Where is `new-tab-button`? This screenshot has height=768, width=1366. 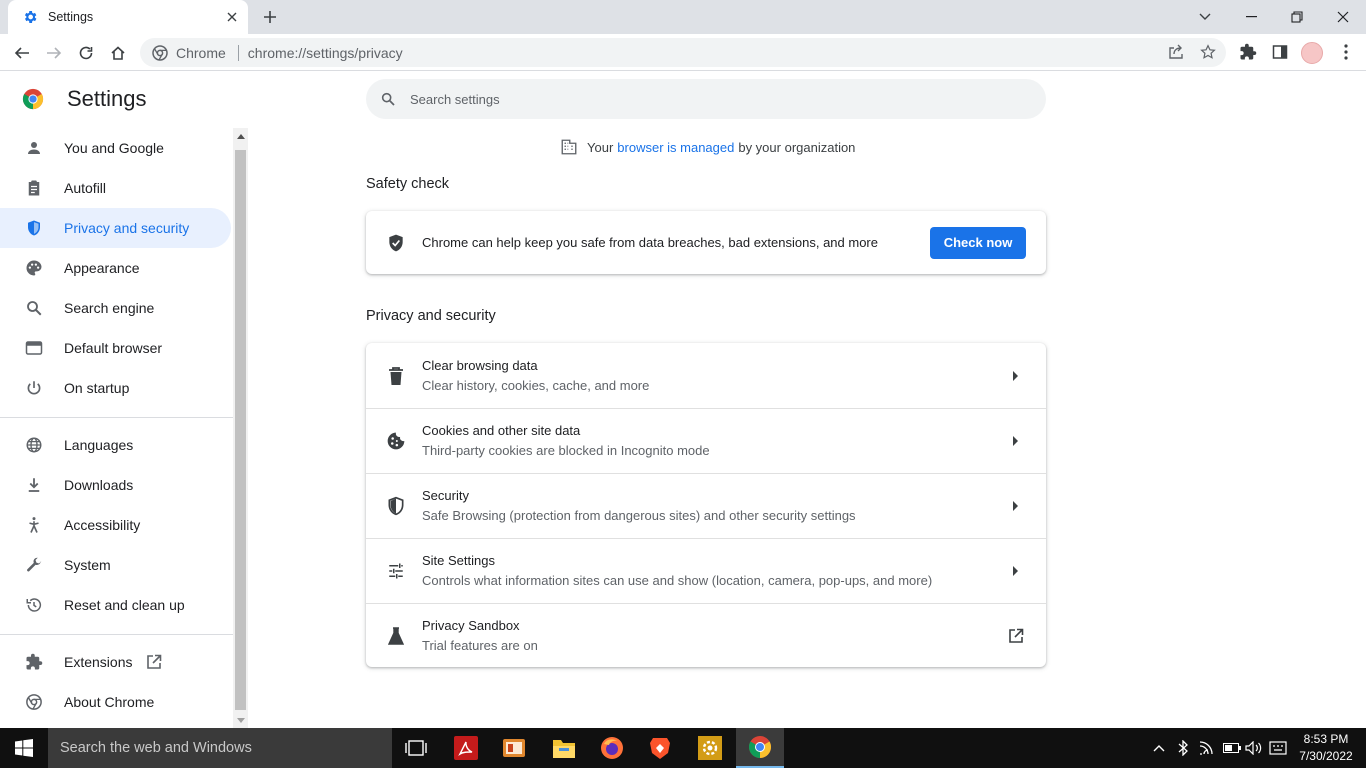 new-tab-button is located at coordinates (270, 17).